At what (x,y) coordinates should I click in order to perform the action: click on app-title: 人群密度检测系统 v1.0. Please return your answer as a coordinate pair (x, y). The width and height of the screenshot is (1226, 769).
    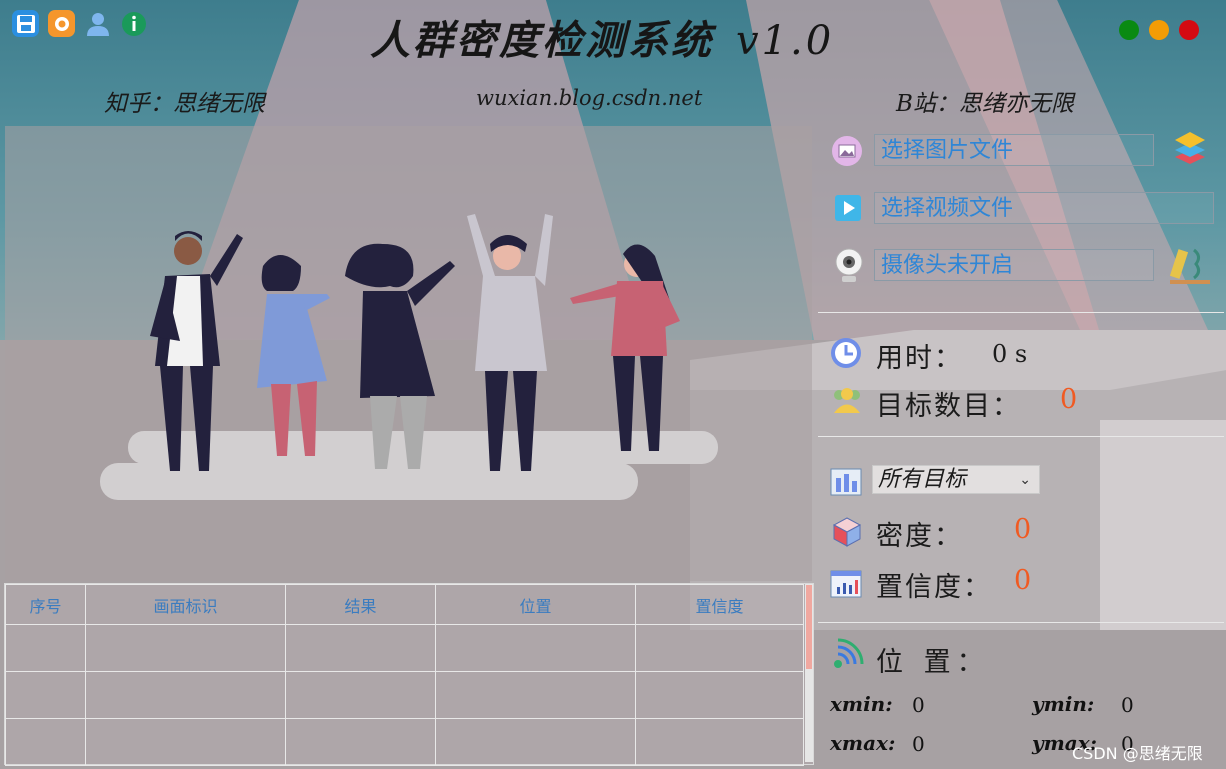
    Looking at the image, I should click on (602, 40).